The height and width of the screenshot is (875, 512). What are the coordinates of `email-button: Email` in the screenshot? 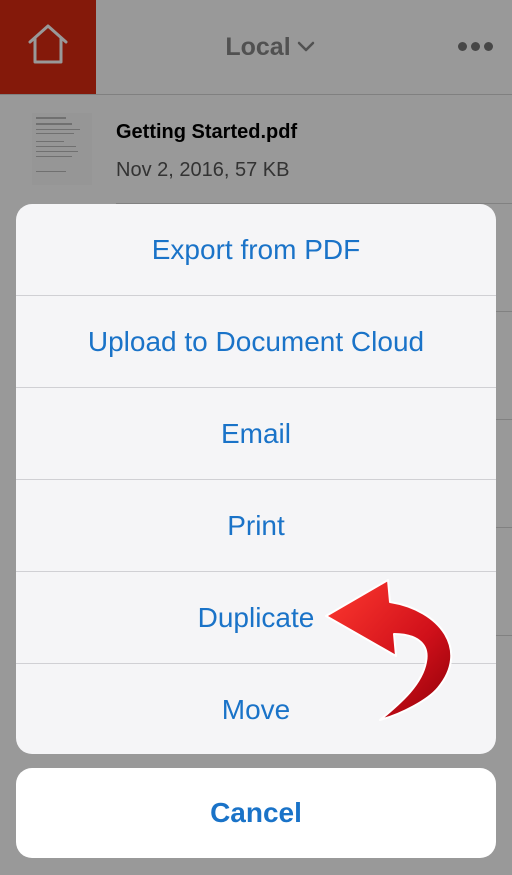 It's located at (256, 434).